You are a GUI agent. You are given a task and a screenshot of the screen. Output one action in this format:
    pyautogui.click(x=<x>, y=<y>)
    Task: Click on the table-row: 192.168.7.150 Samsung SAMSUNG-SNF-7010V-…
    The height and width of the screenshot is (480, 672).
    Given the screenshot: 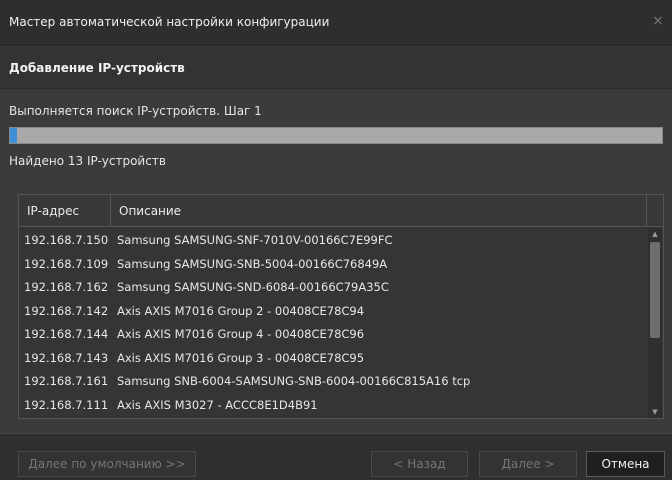 What is the action you would take?
    pyautogui.click(x=333, y=240)
    